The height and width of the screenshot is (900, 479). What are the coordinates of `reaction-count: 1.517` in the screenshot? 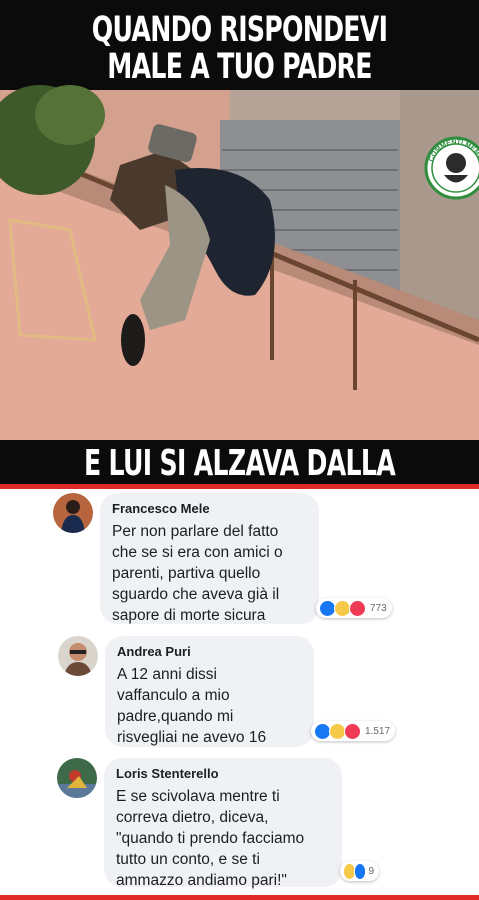 It's located at (378, 731).